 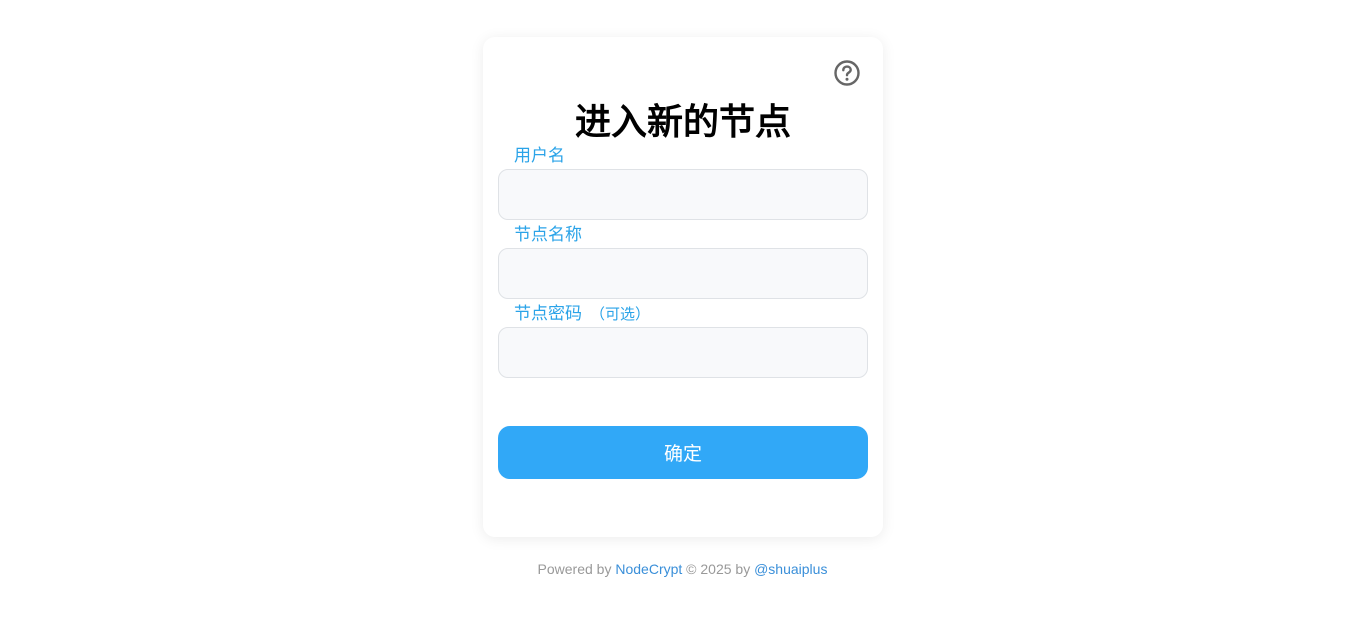 What do you see at coordinates (620, 314) in the screenshot?
I see `optional-hint: （可选）` at bounding box center [620, 314].